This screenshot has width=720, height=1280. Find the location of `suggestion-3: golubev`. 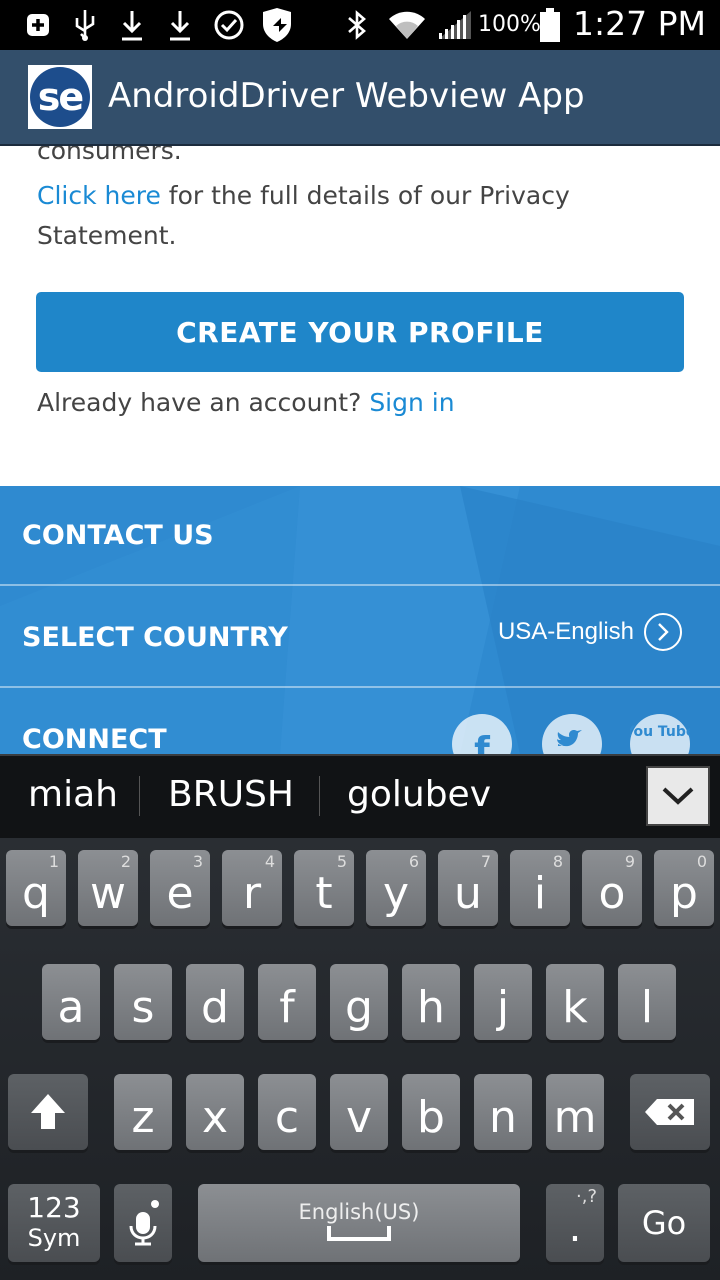

suggestion-3: golubev is located at coordinates (419, 794).